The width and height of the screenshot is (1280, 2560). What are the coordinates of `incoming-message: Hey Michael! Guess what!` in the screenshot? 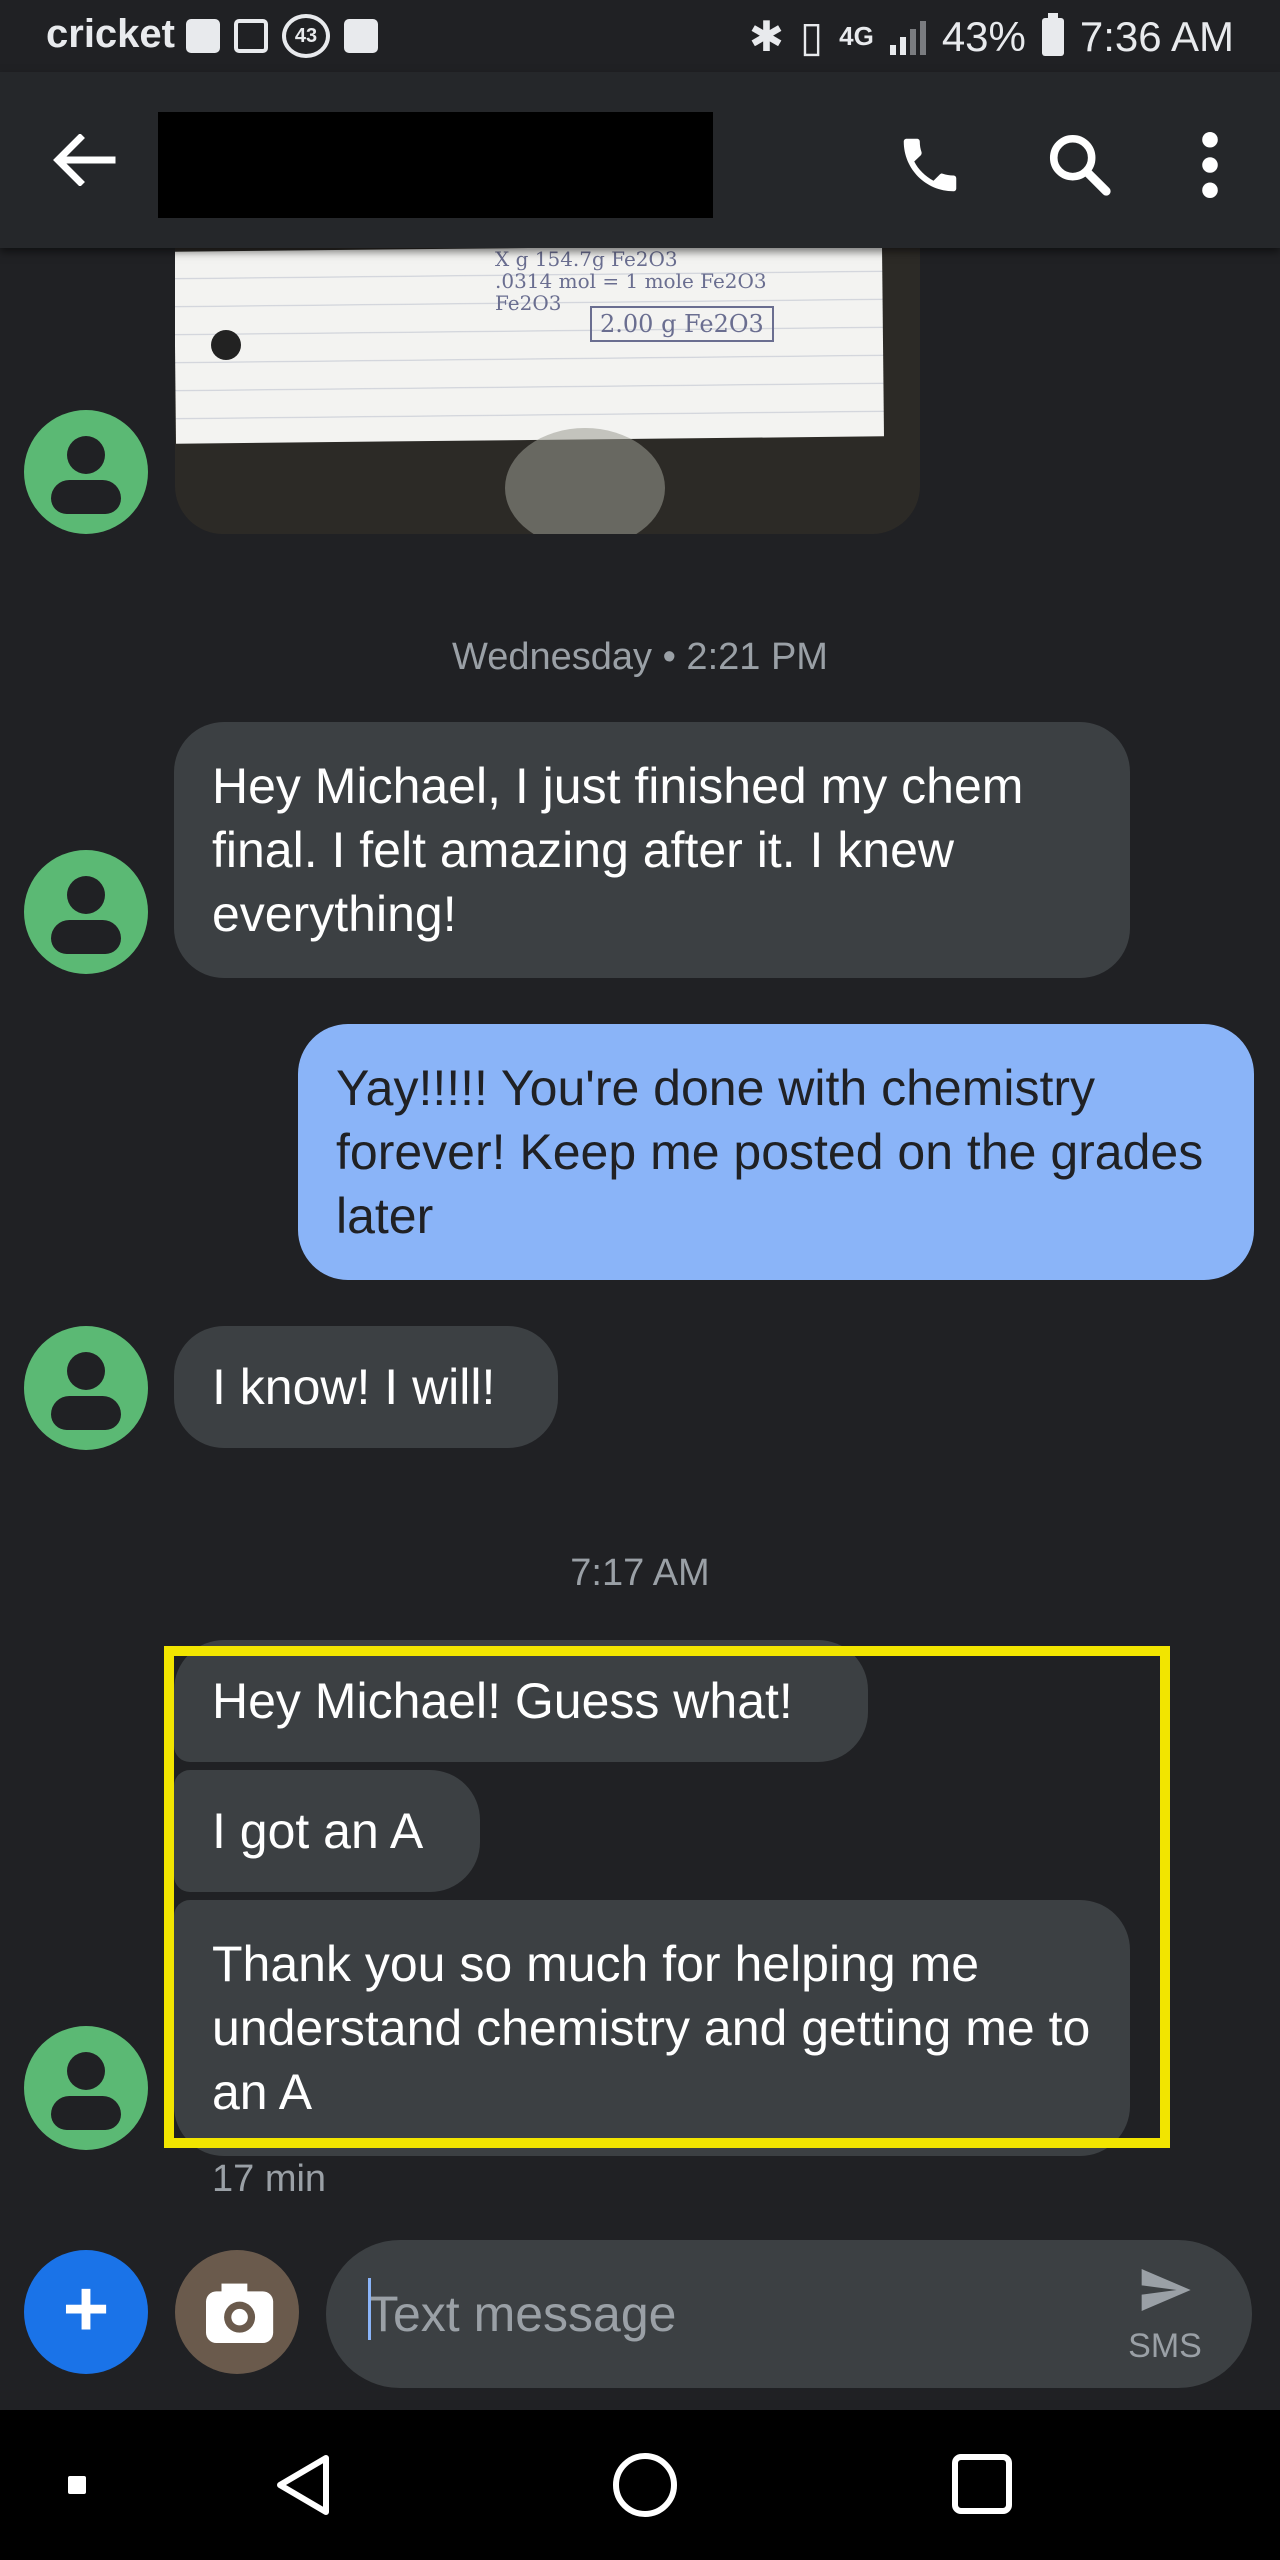 It's located at (521, 1701).